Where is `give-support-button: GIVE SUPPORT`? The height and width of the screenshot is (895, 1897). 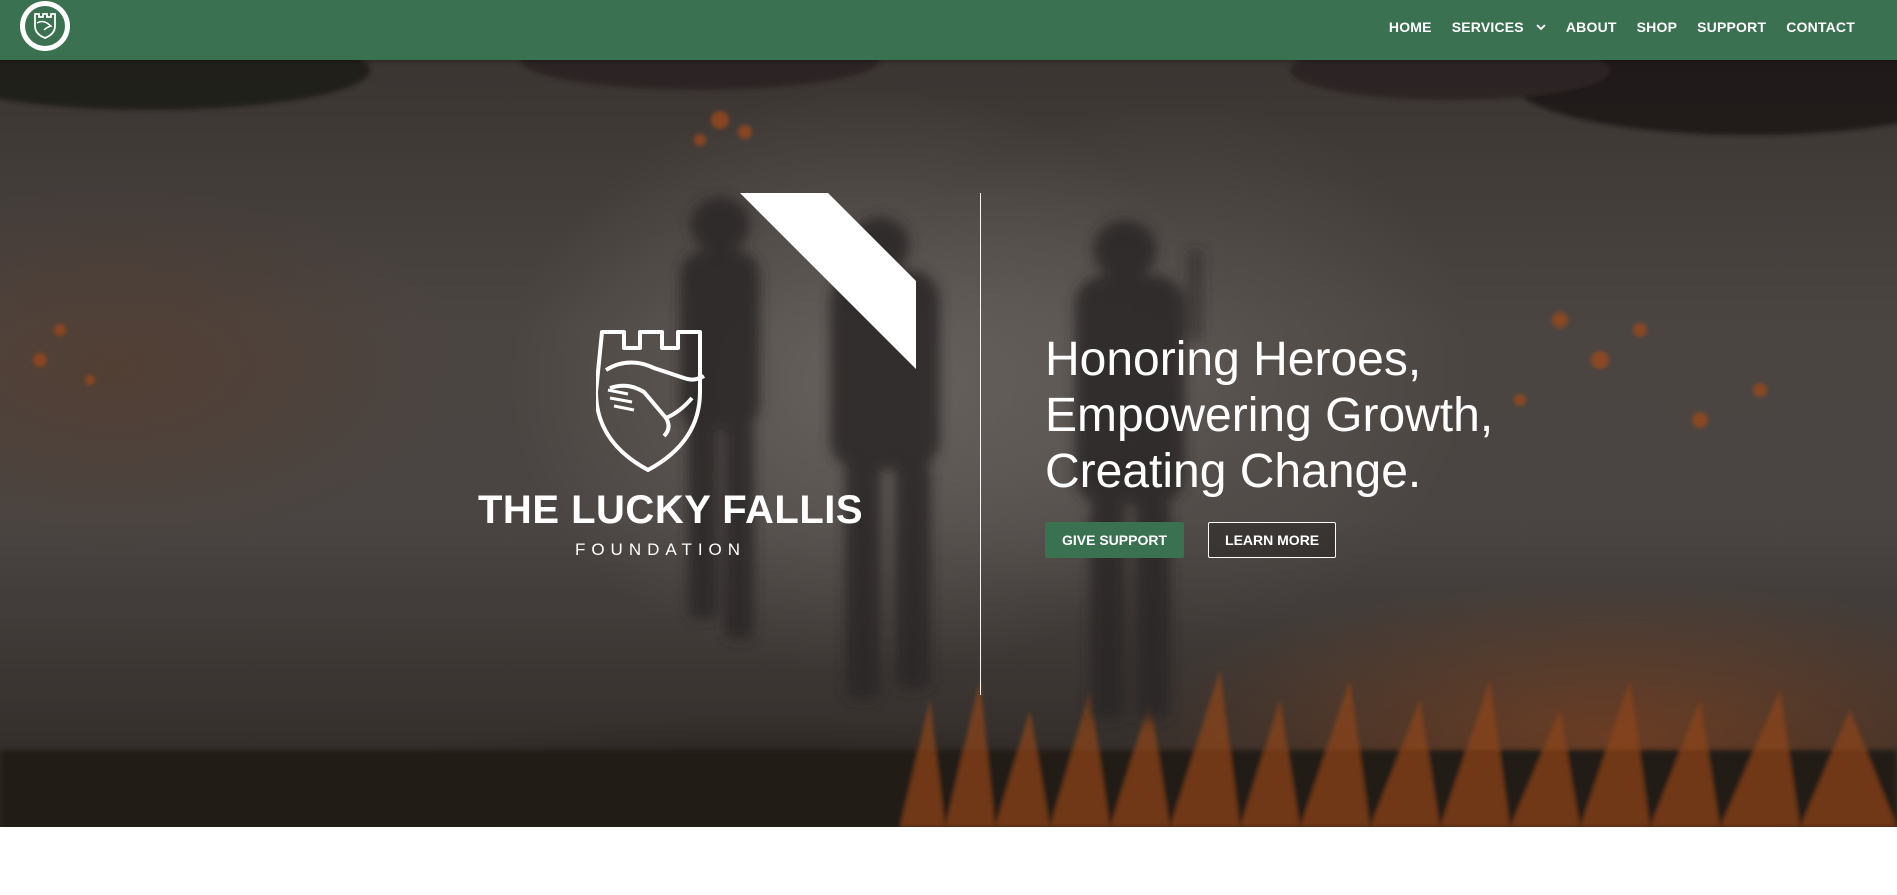
give-support-button: GIVE SUPPORT is located at coordinates (1115, 540).